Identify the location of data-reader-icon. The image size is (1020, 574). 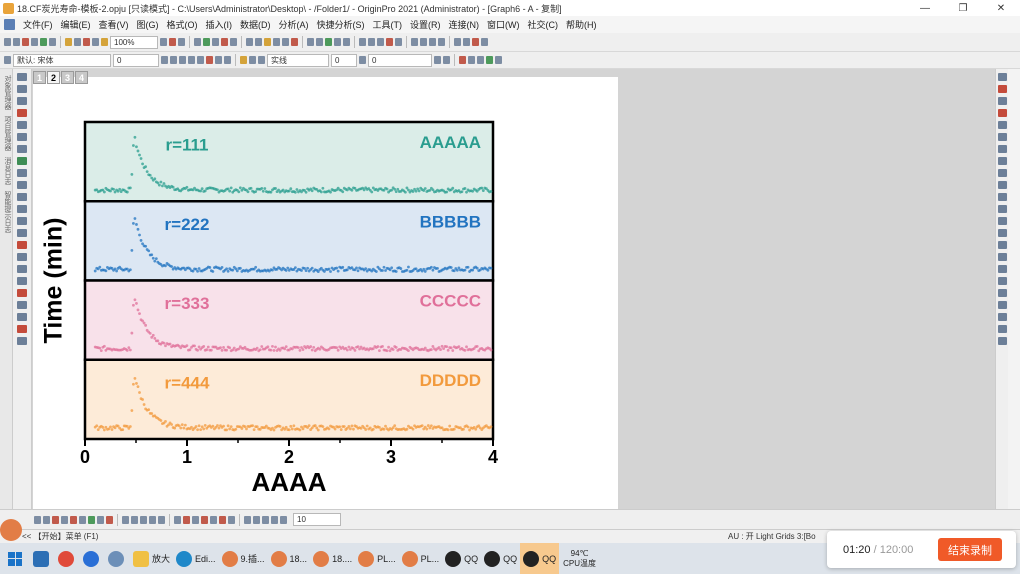
(22, 113).